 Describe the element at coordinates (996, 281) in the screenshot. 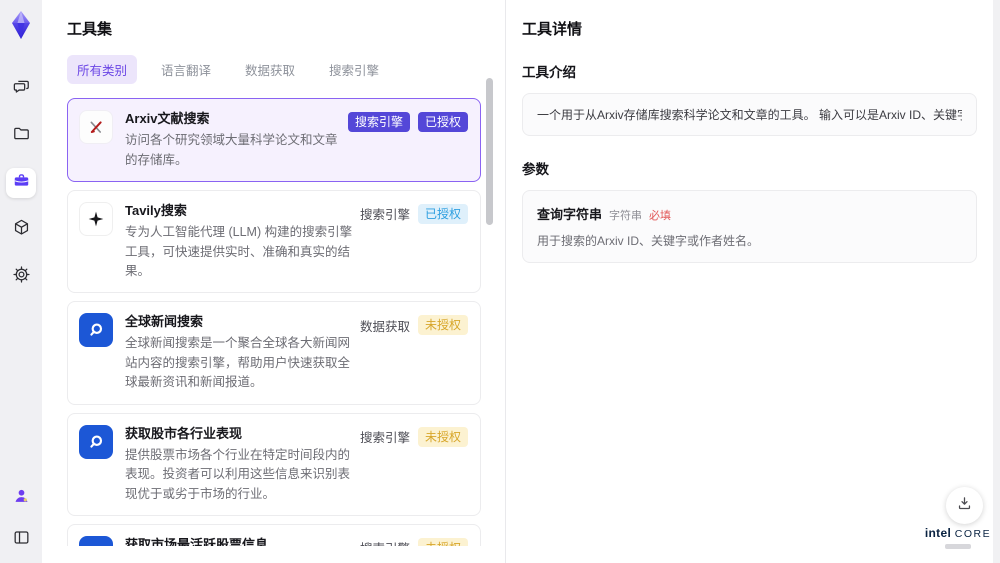

I see `page-scrollbar` at that location.